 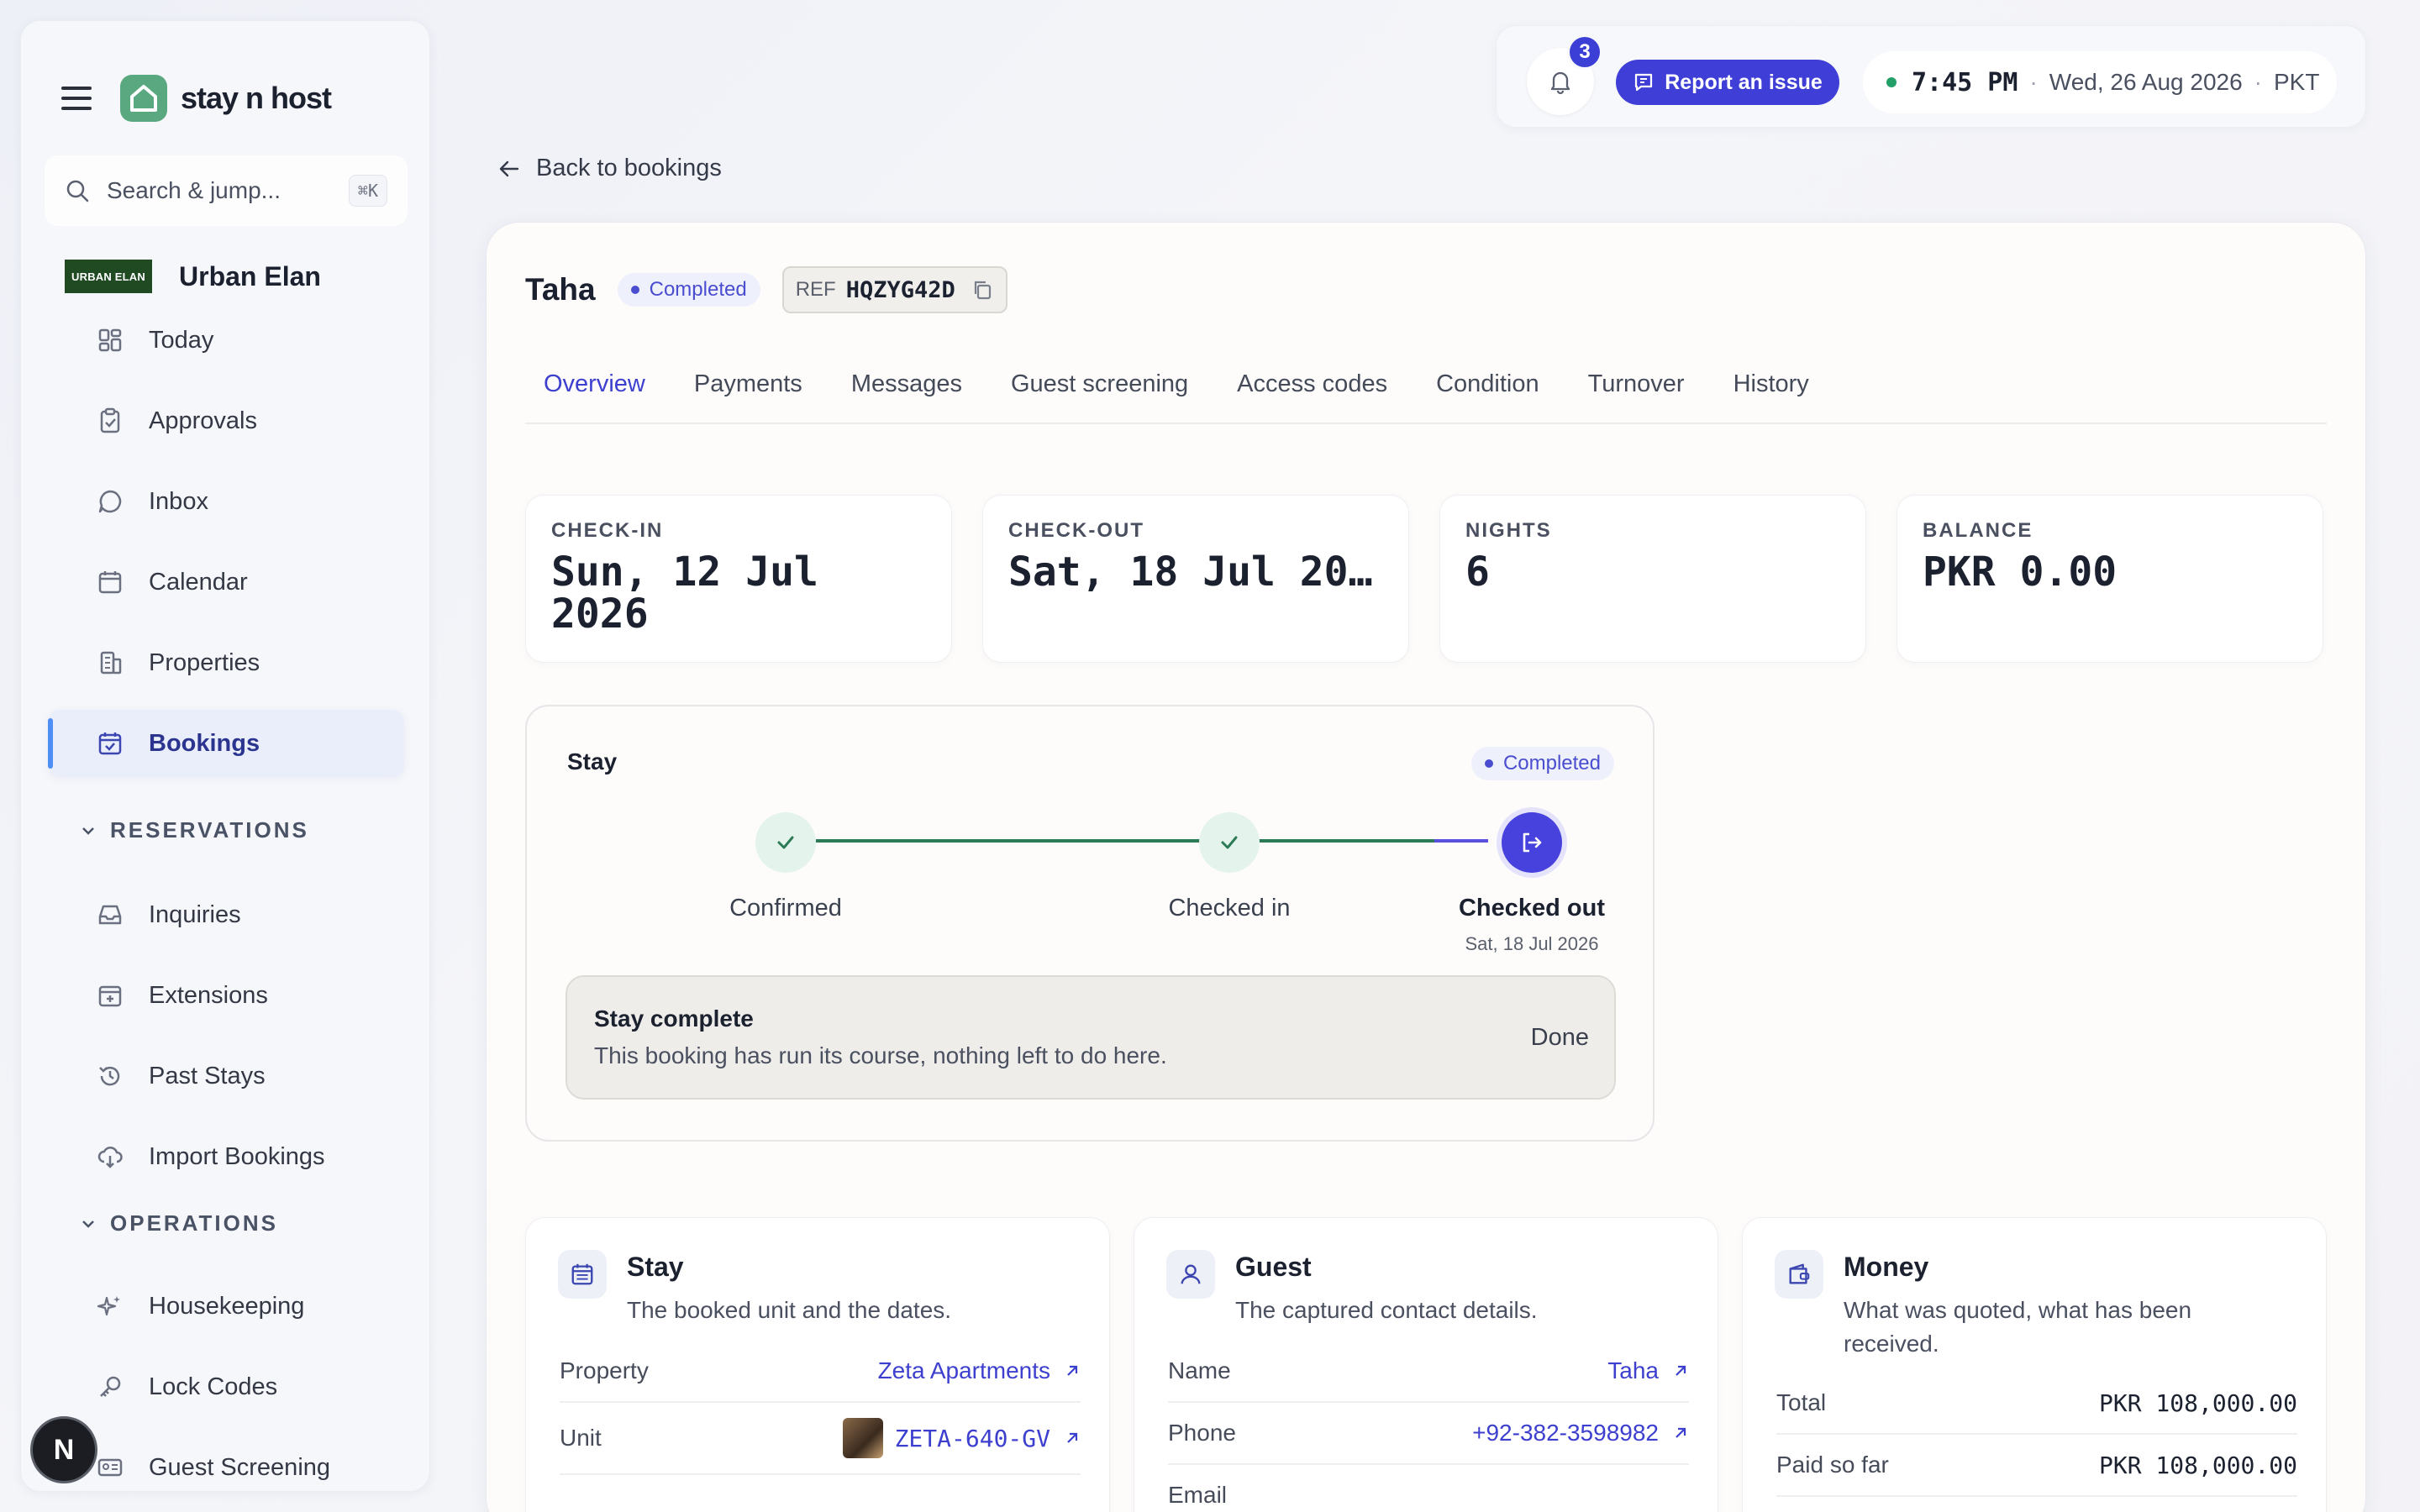 I want to click on sidebar-item-housekeeping: Housekeeping, so click(x=226, y=1306).